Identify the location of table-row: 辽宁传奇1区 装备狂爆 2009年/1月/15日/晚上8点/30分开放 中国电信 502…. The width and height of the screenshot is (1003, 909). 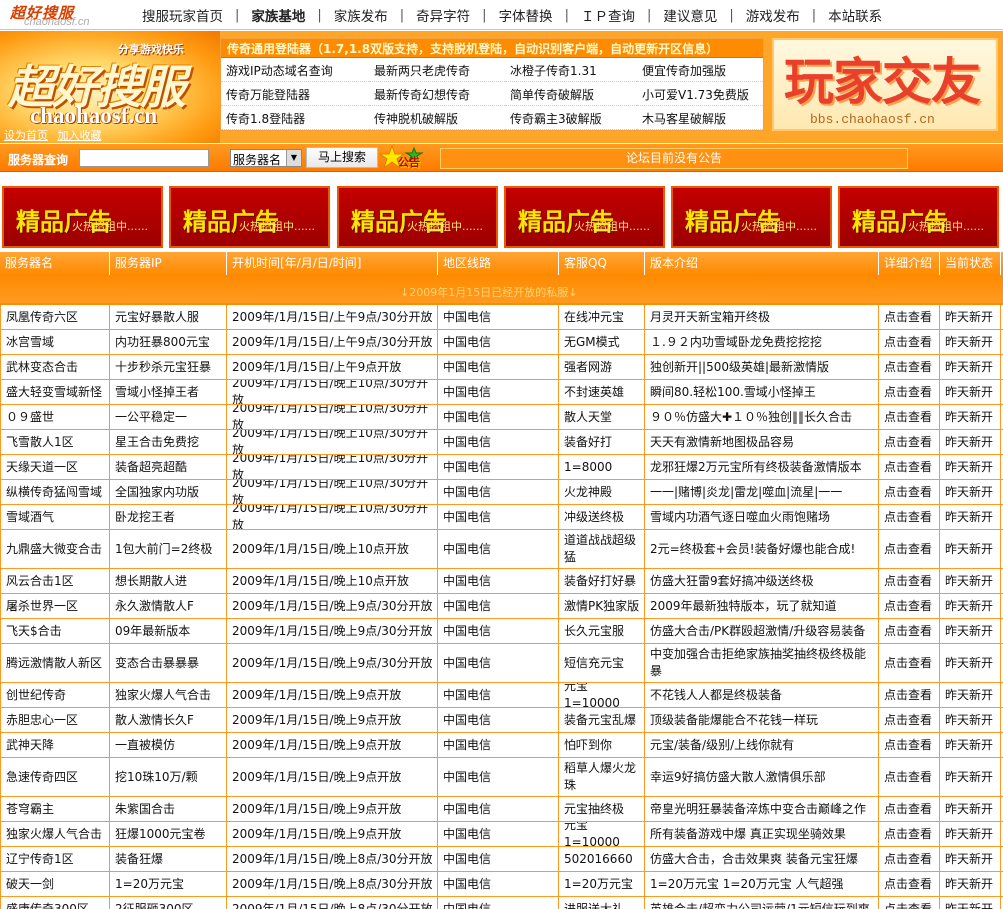
(501, 859).